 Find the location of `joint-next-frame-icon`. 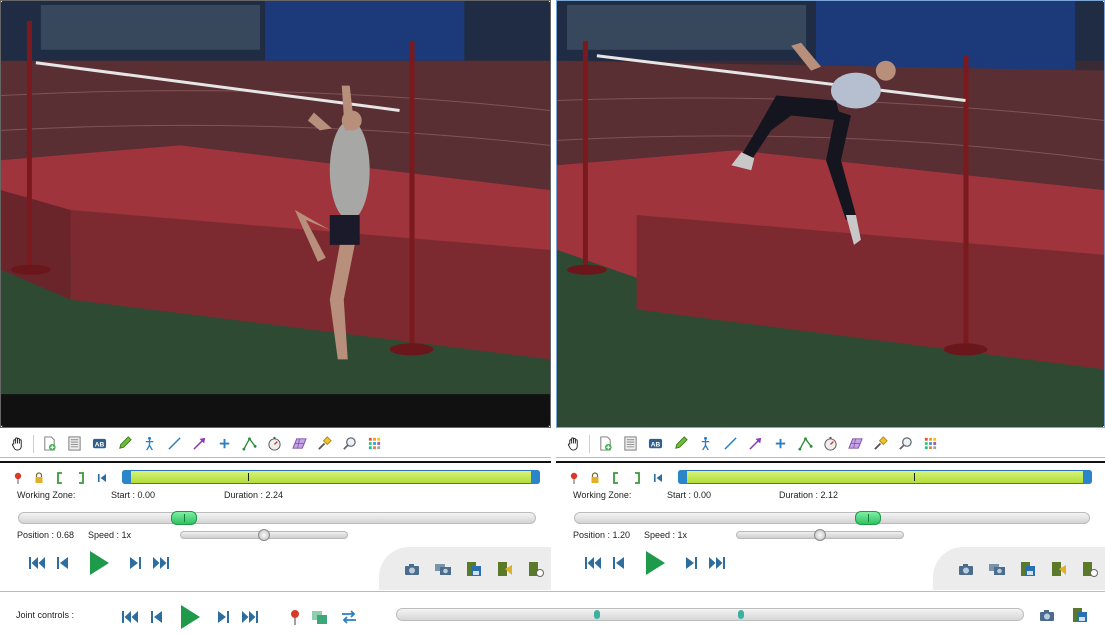

joint-next-frame-icon is located at coordinates (223, 617).